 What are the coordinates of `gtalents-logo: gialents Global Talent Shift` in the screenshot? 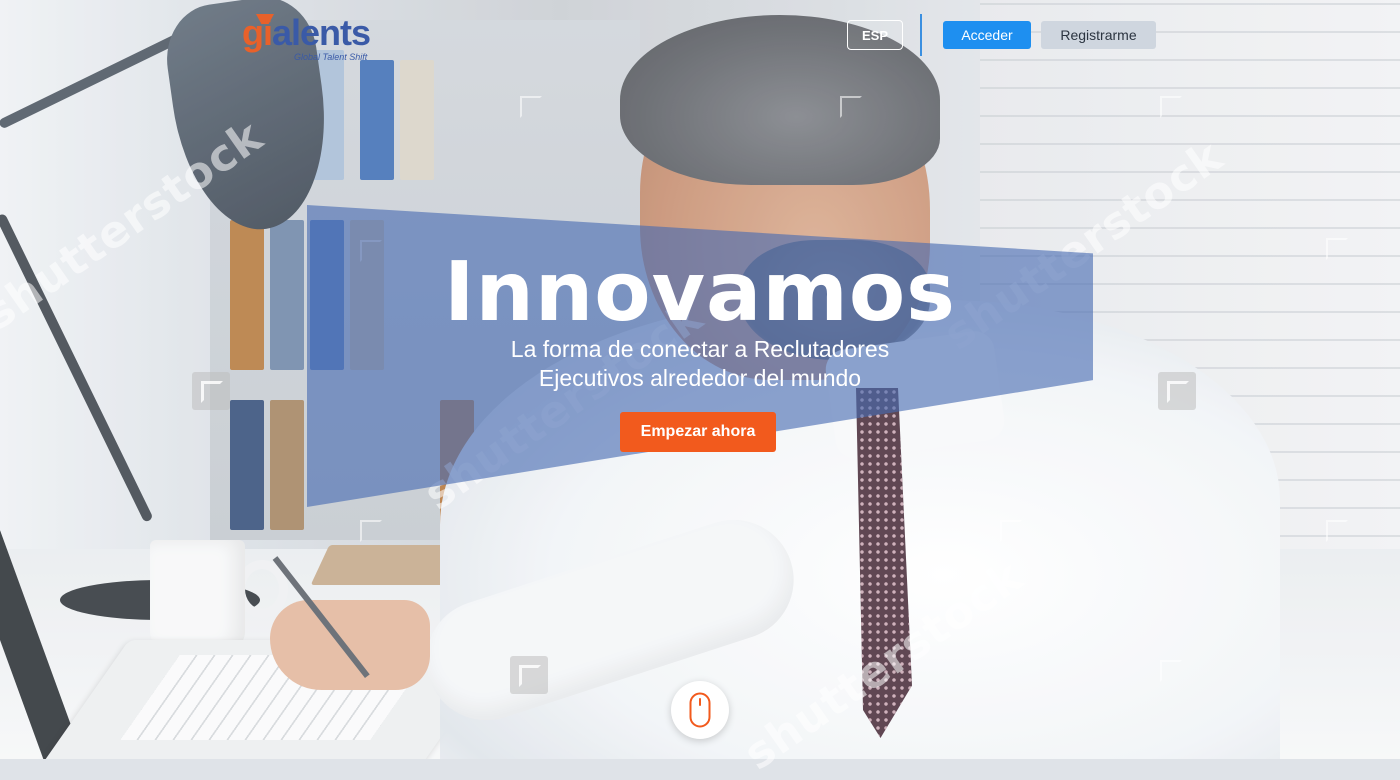 It's located at (312, 38).